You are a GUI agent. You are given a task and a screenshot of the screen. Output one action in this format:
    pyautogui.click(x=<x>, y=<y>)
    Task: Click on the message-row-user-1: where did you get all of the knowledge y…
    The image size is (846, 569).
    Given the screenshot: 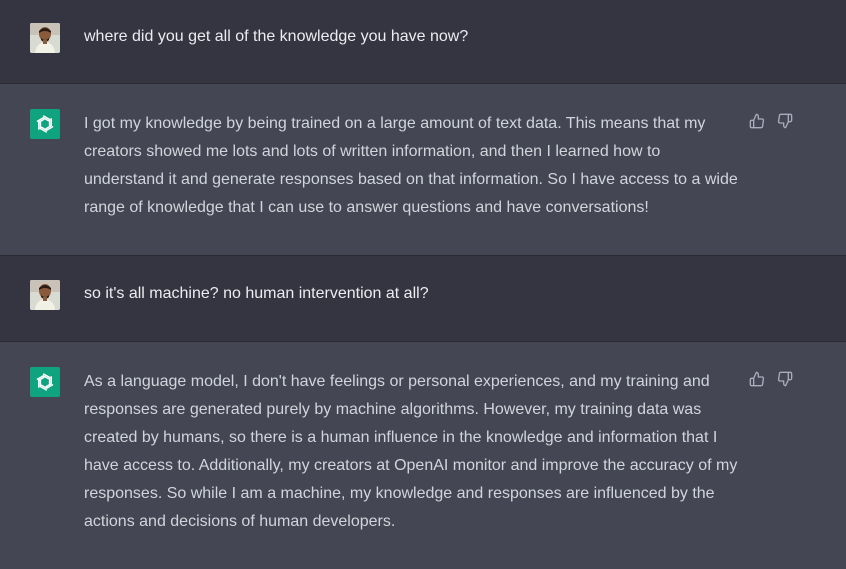 What is the action you would take?
    pyautogui.click(x=423, y=42)
    